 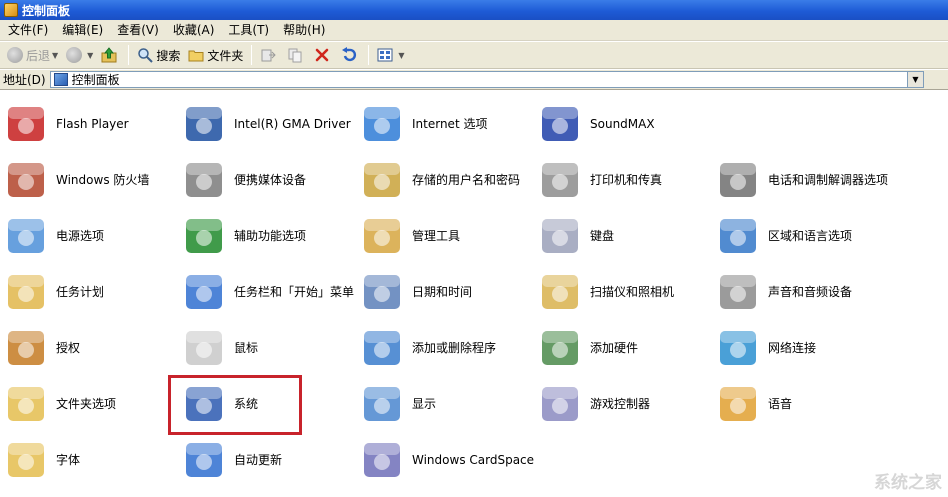 I want to click on menu-tools: 工具(T), so click(x=249, y=30).